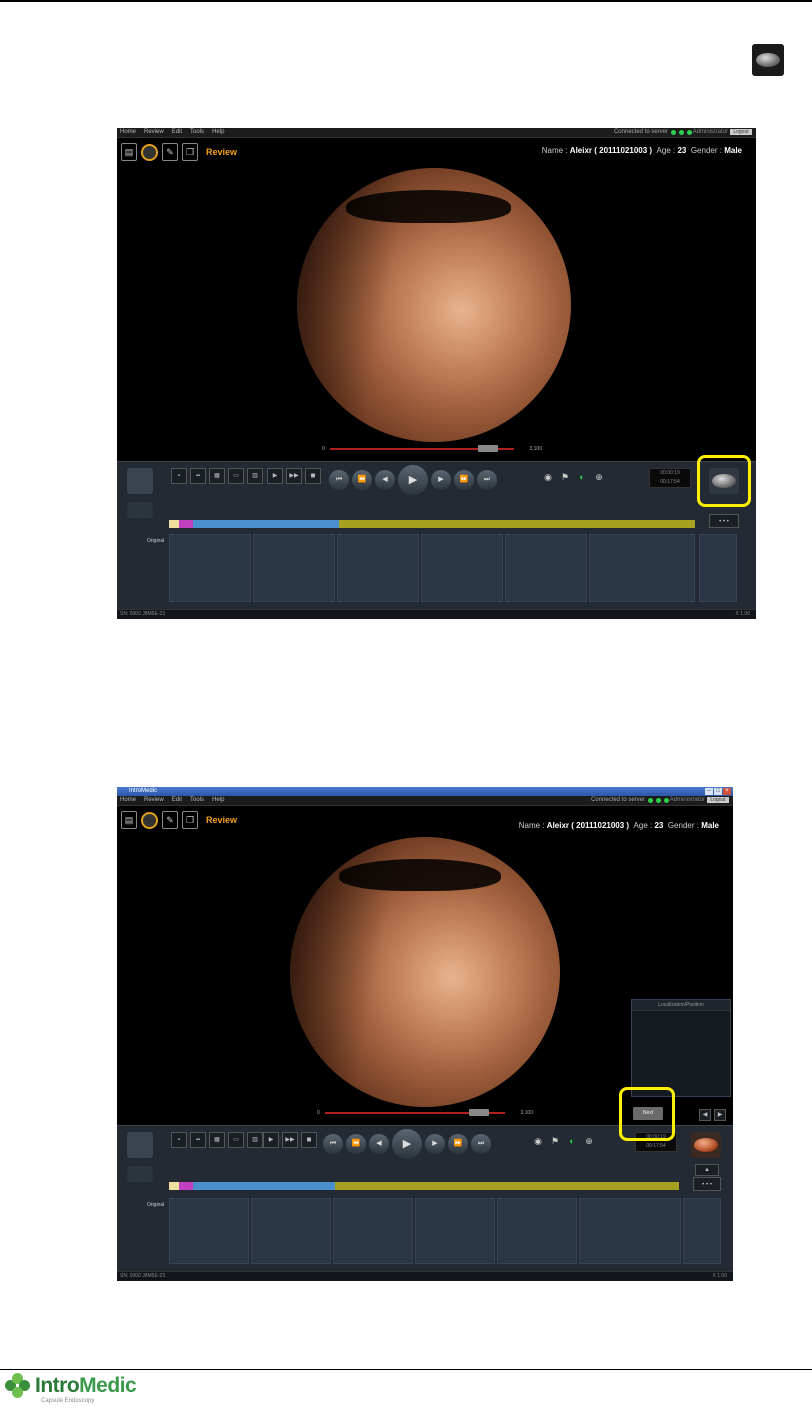  I want to click on minimize-button: –, so click(709, 791).